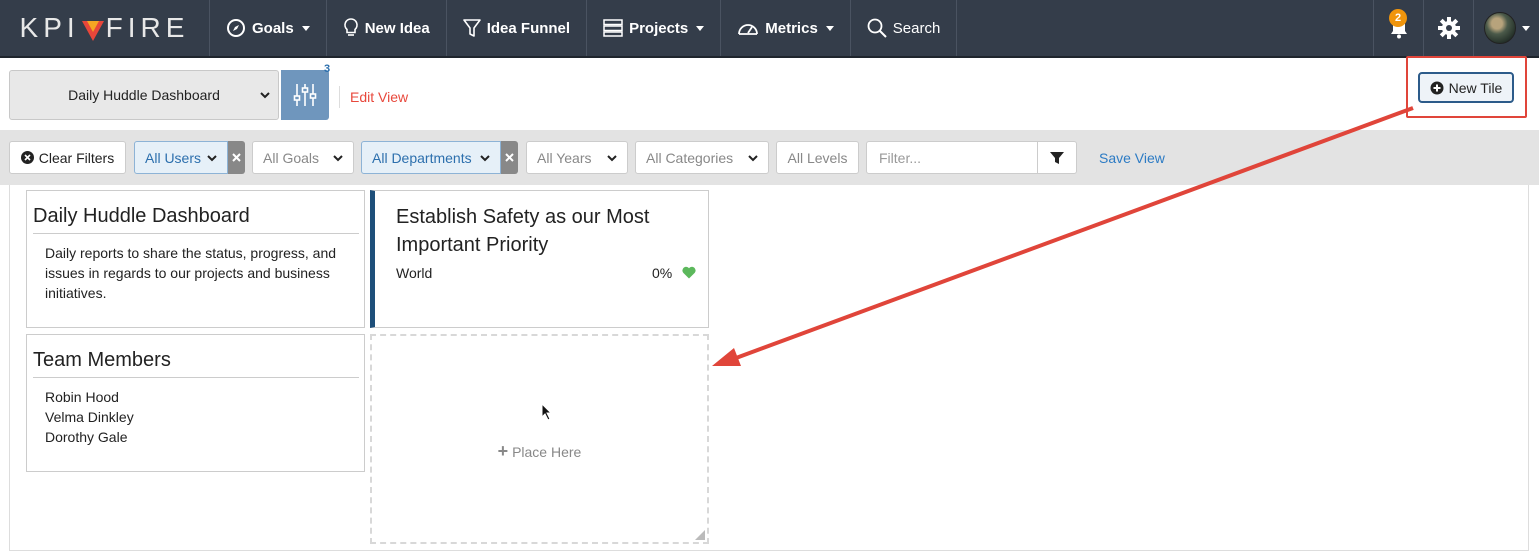 This screenshot has width=1539, height=560. I want to click on view-select: Daily Huddle Dashboard, so click(144, 95).